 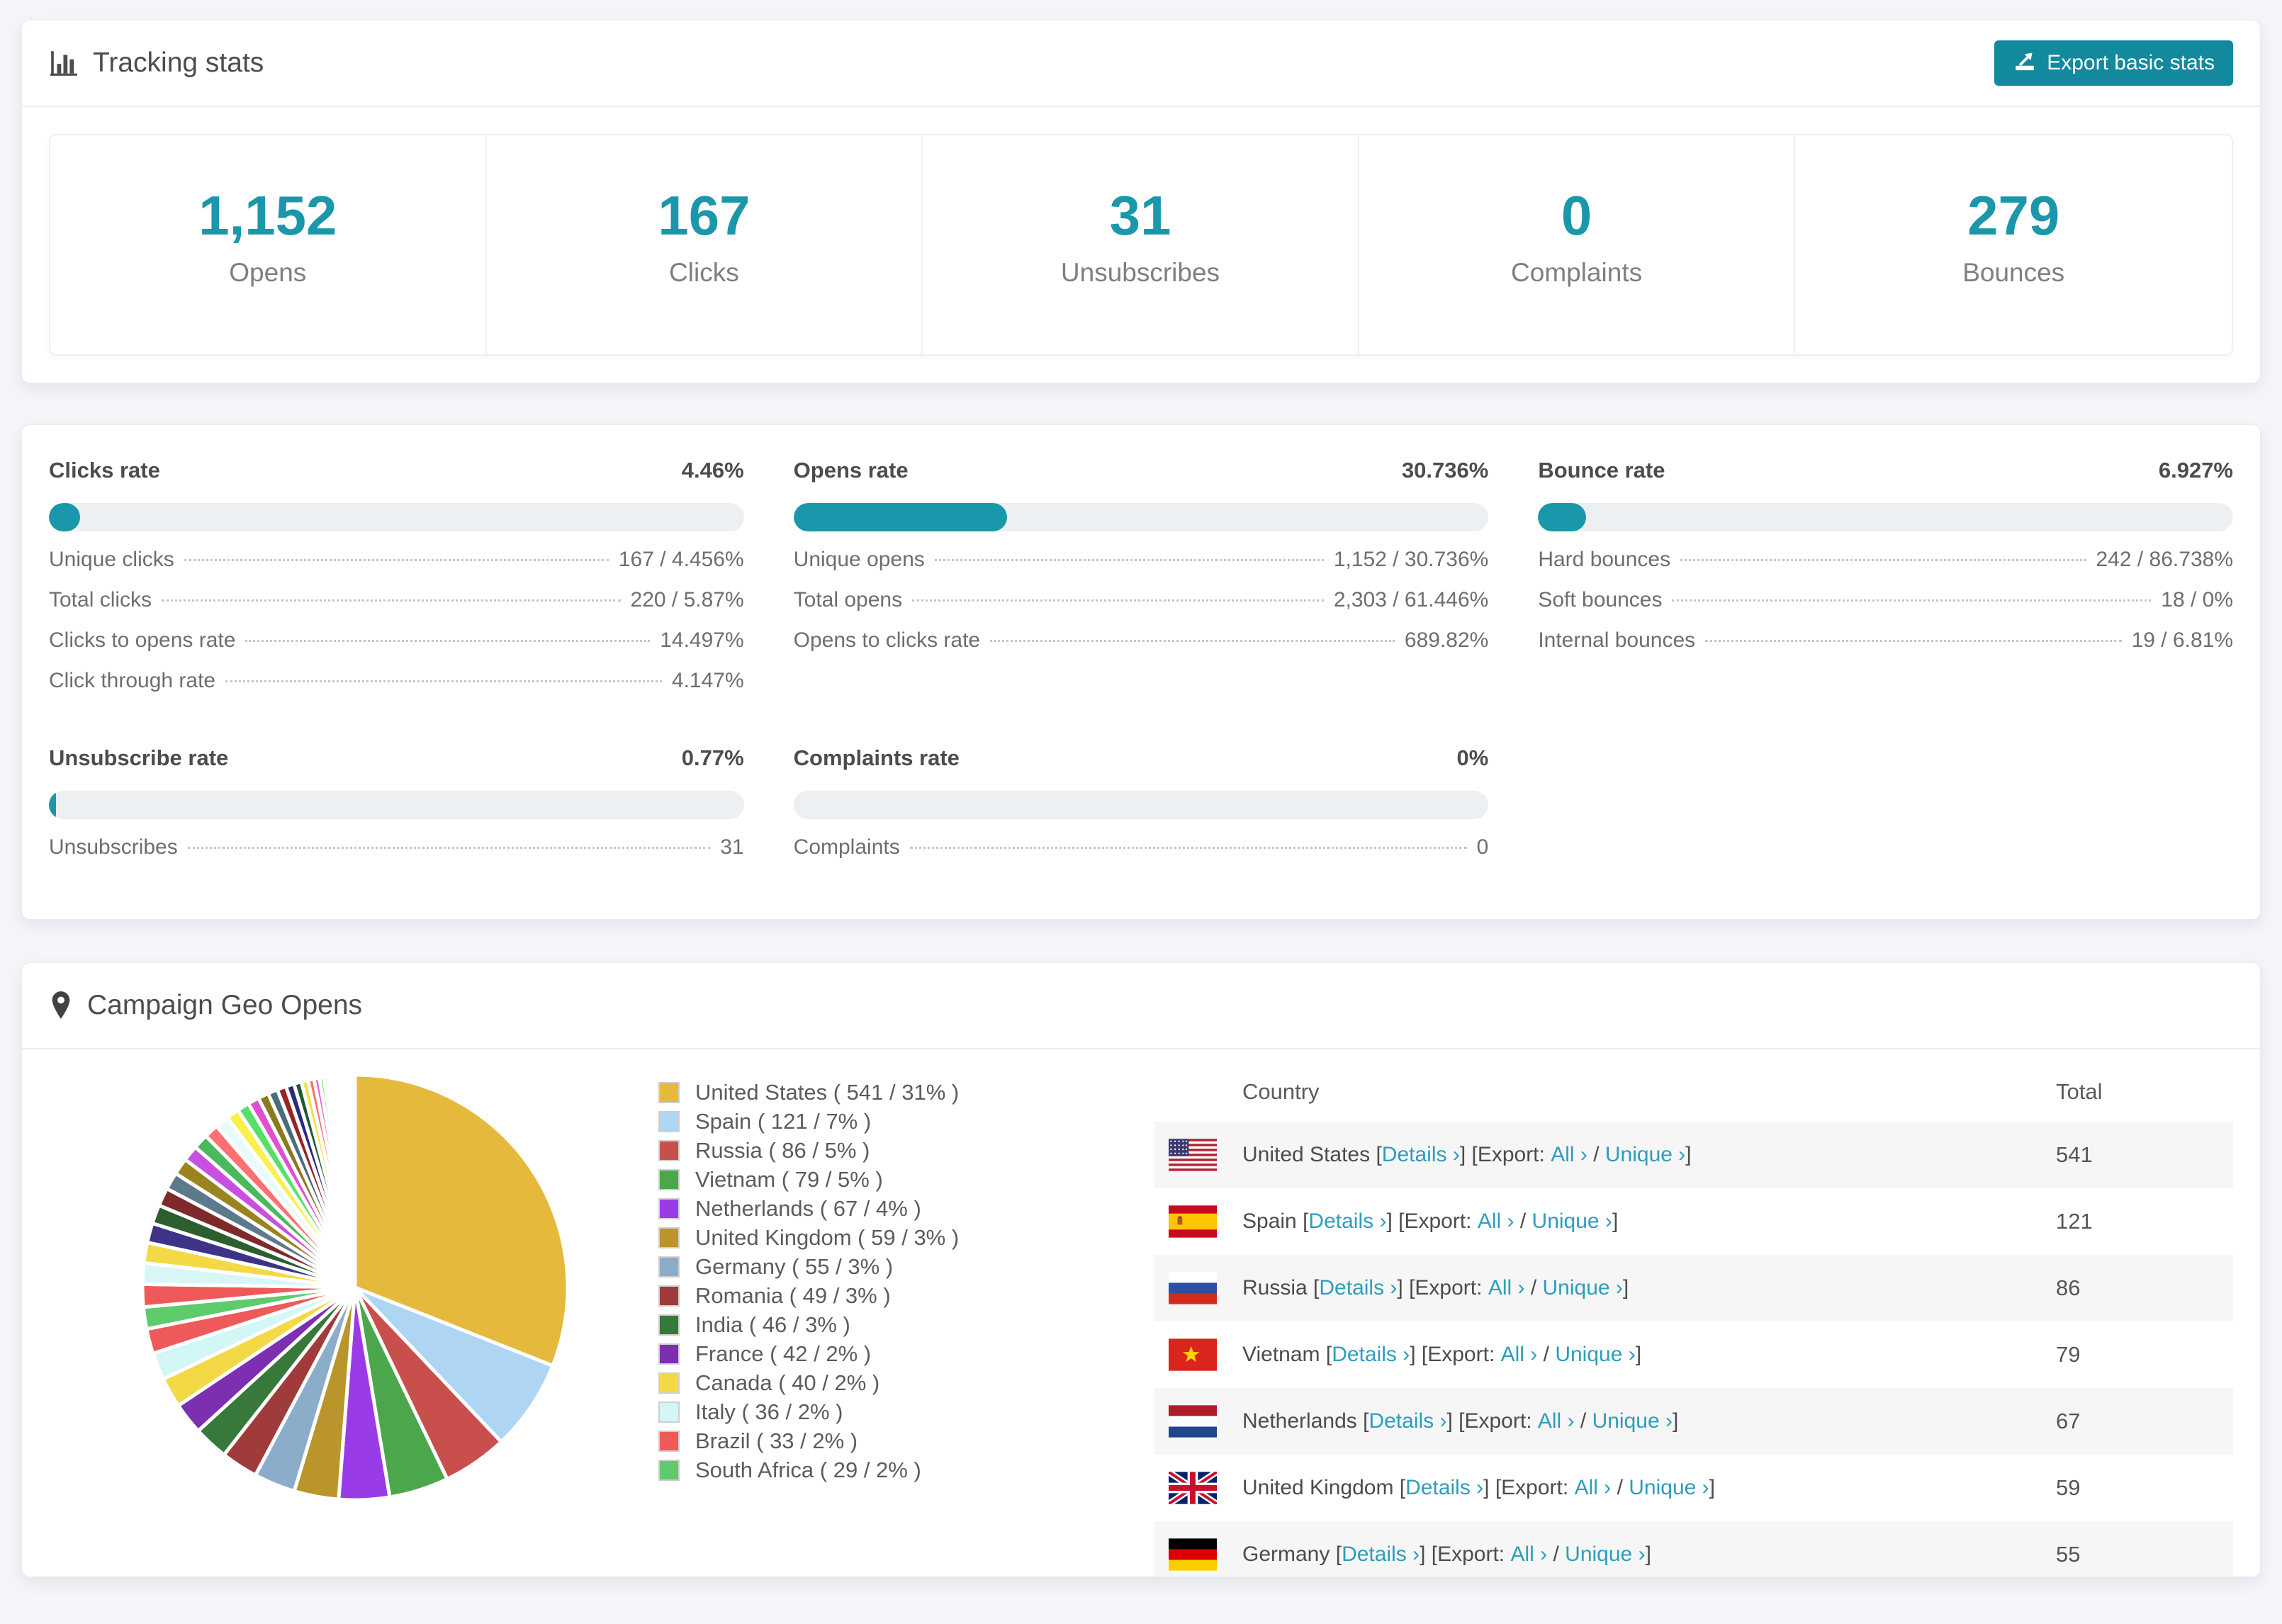 I want to click on clicks-rate-value: 4.46%, so click(x=712, y=470).